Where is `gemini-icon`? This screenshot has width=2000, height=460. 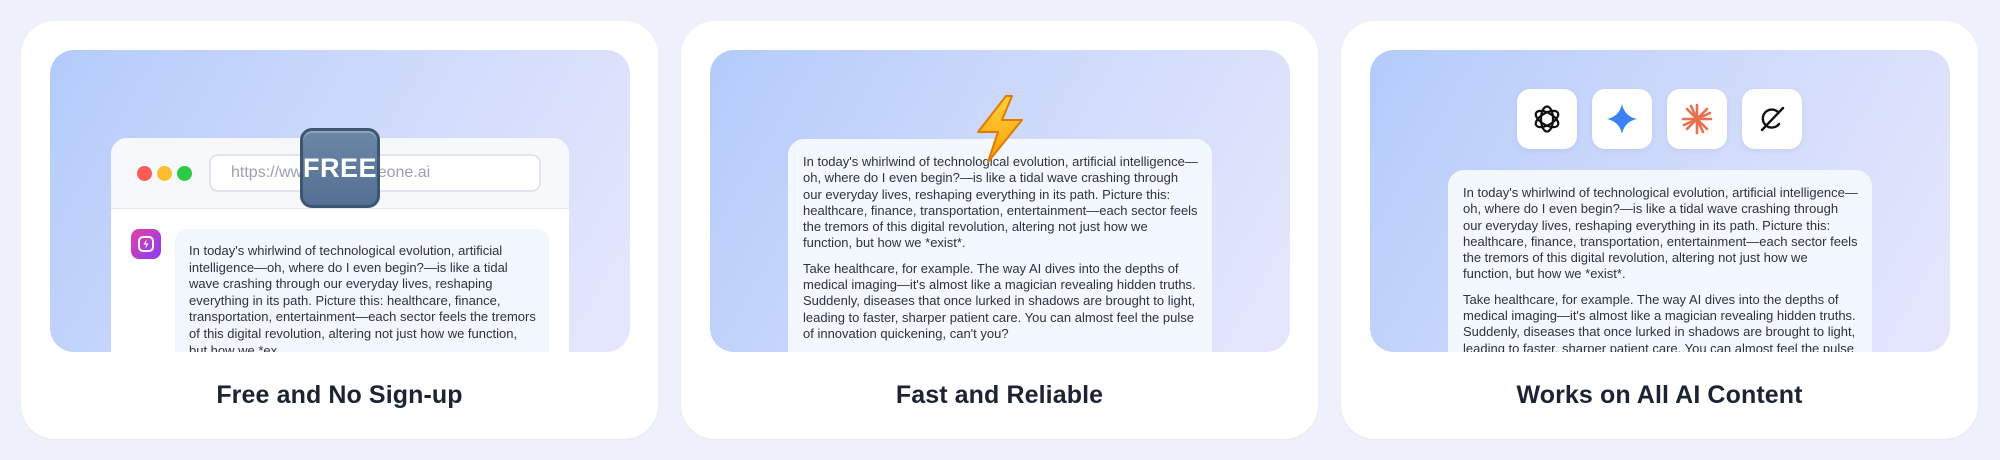 gemini-icon is located at coordinates (1622, 119).